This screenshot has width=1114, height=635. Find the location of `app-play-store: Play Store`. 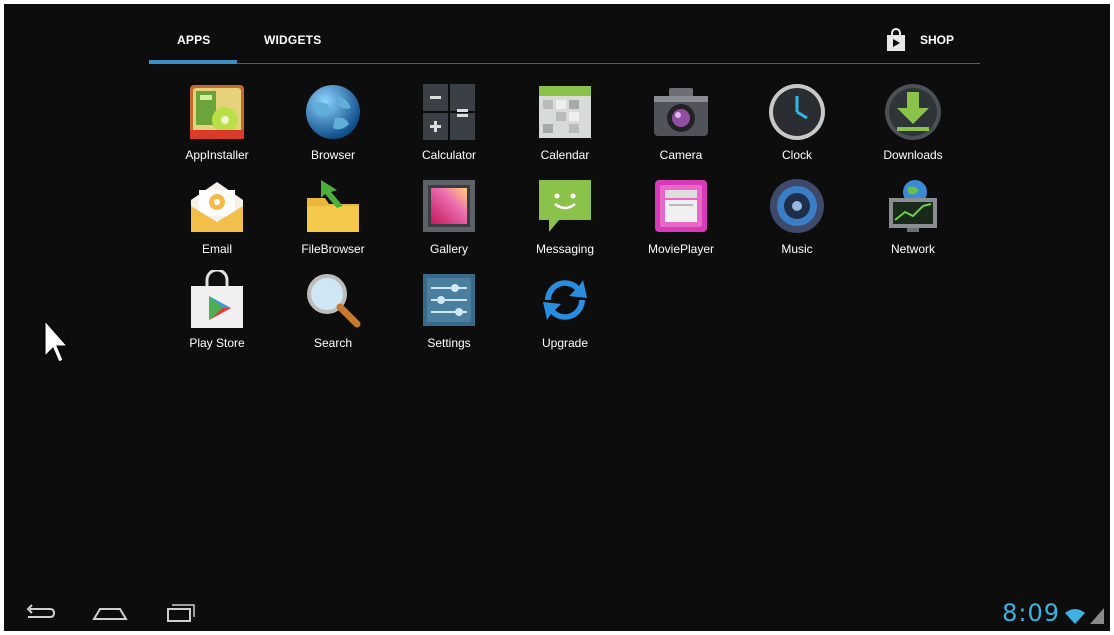

app-play-store: Play Store is located at coordinates (217, 310).